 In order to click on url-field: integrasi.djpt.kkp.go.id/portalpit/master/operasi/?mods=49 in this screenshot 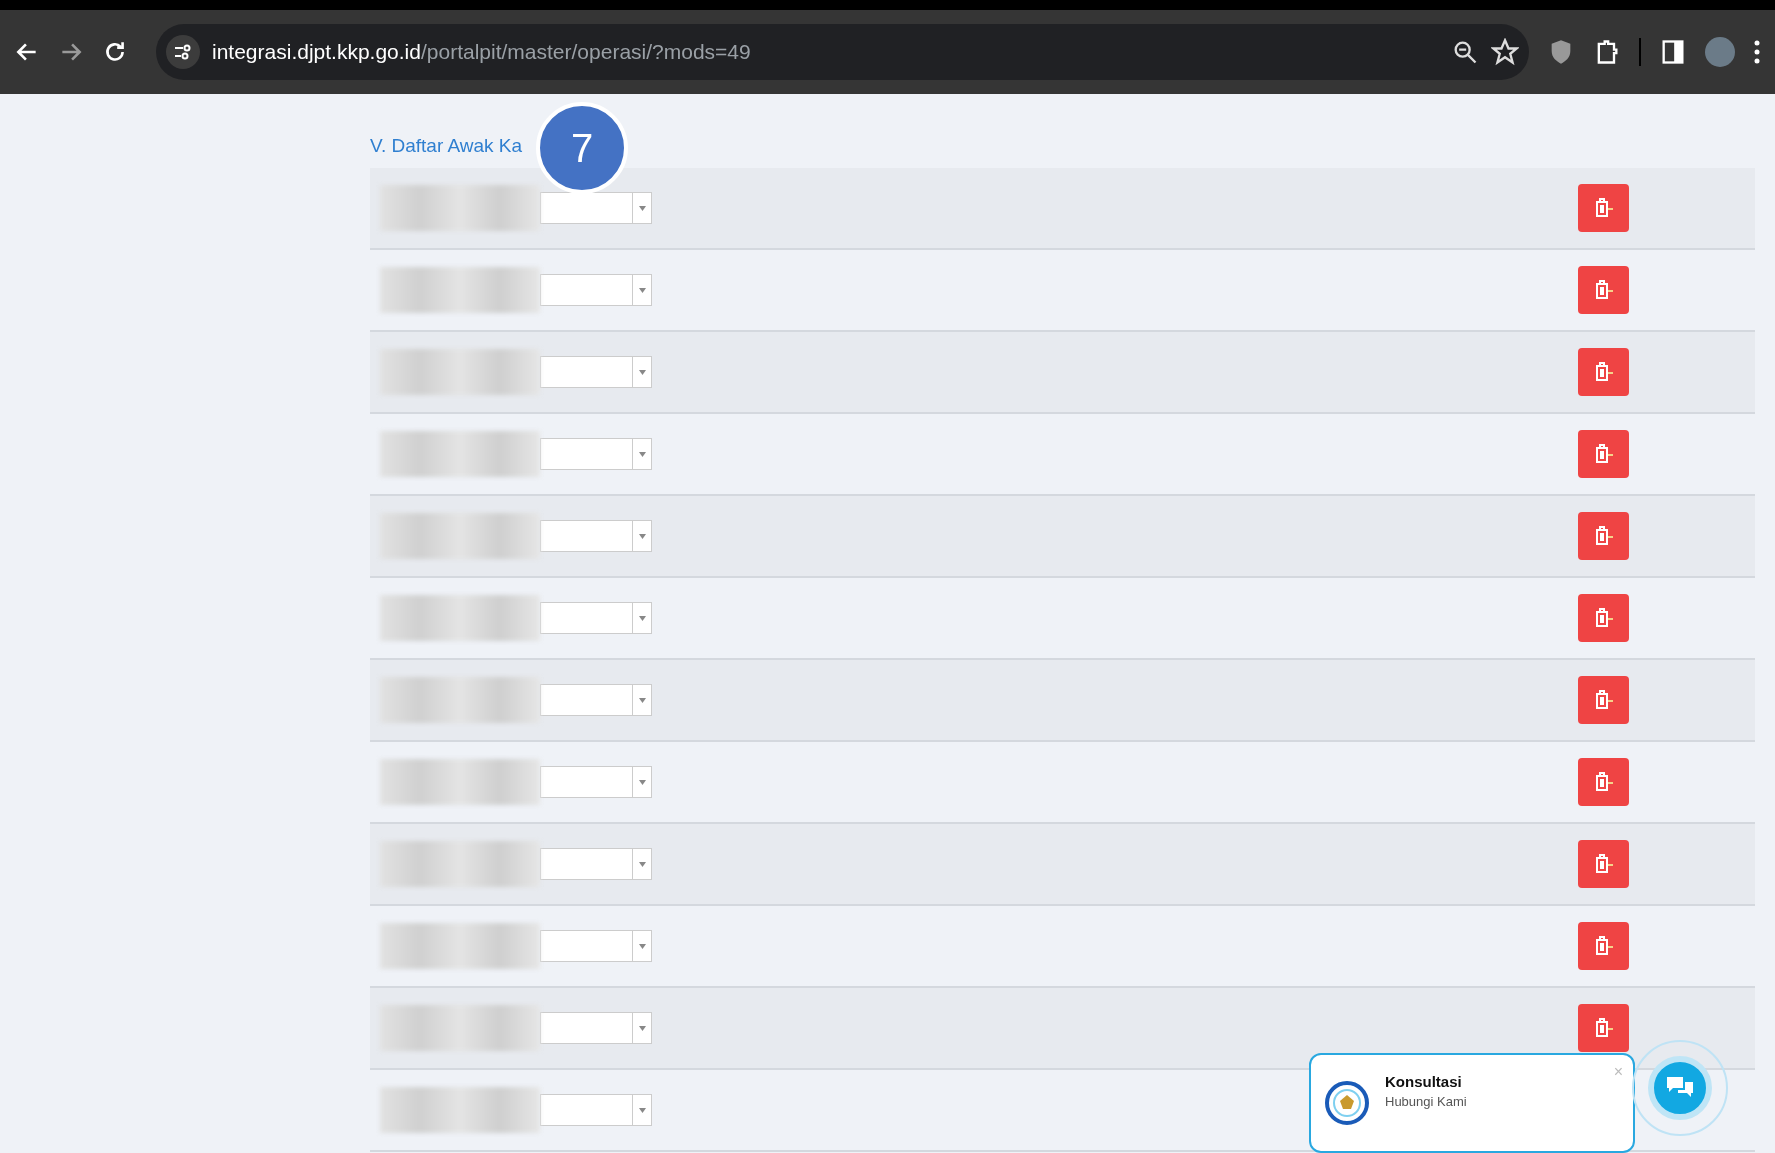, I will do `click(825, 52)`.